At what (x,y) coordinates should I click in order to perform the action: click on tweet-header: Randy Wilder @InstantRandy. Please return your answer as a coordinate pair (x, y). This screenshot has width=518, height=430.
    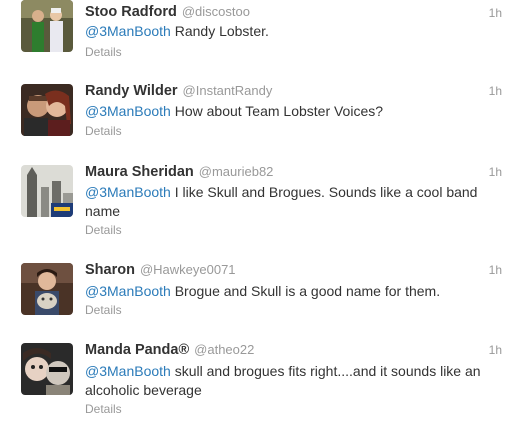
    Looking at the image, I should click on (178, 91).